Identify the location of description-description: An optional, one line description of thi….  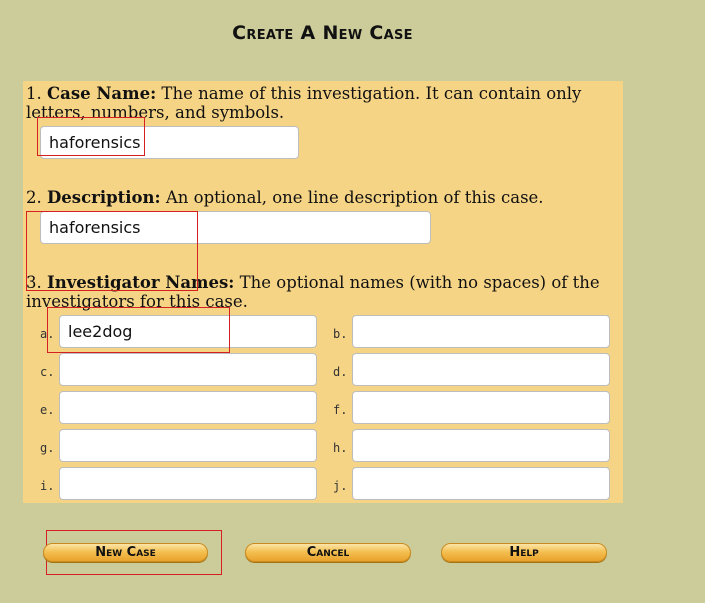
(352, 197).